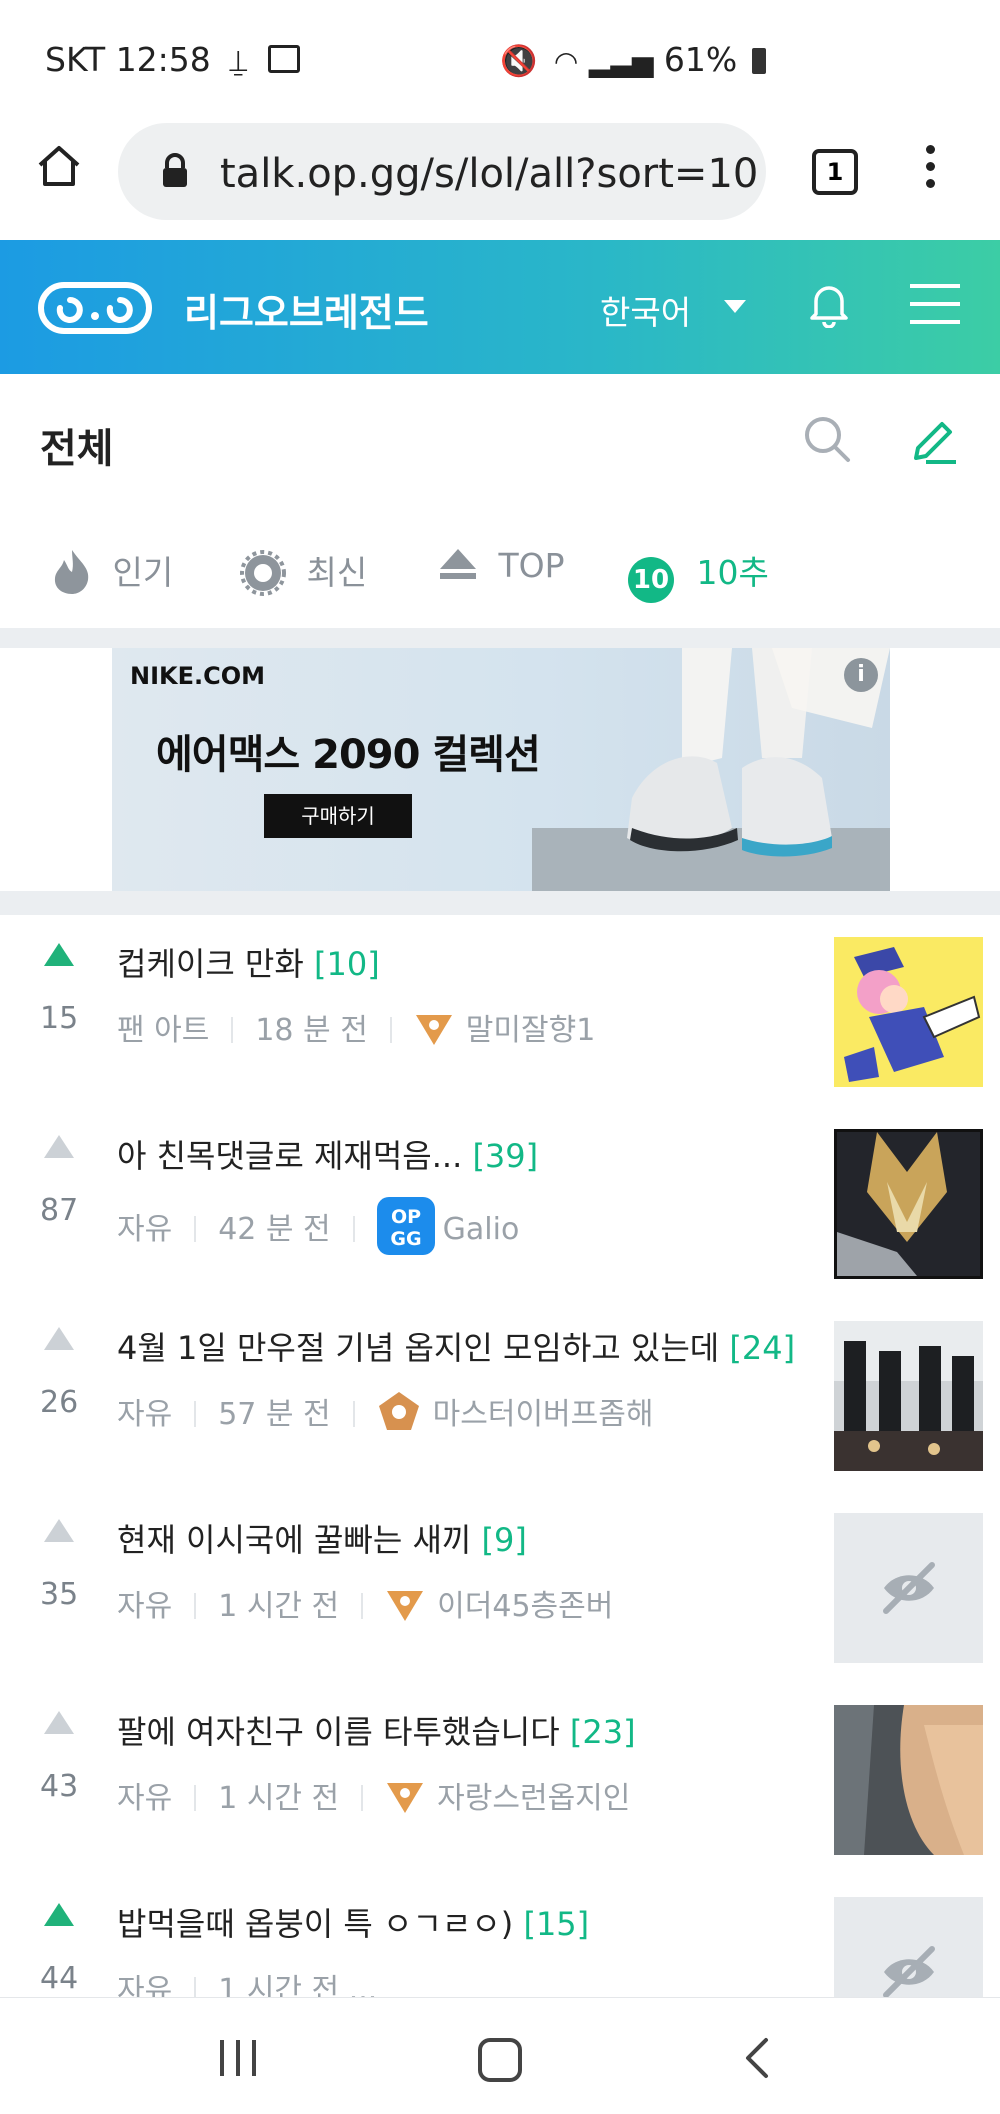 Image resolution: width=1000 pixels, height=2114 pixels. I want to click on ad-brand: NIKE.COM, so click(198, 676).